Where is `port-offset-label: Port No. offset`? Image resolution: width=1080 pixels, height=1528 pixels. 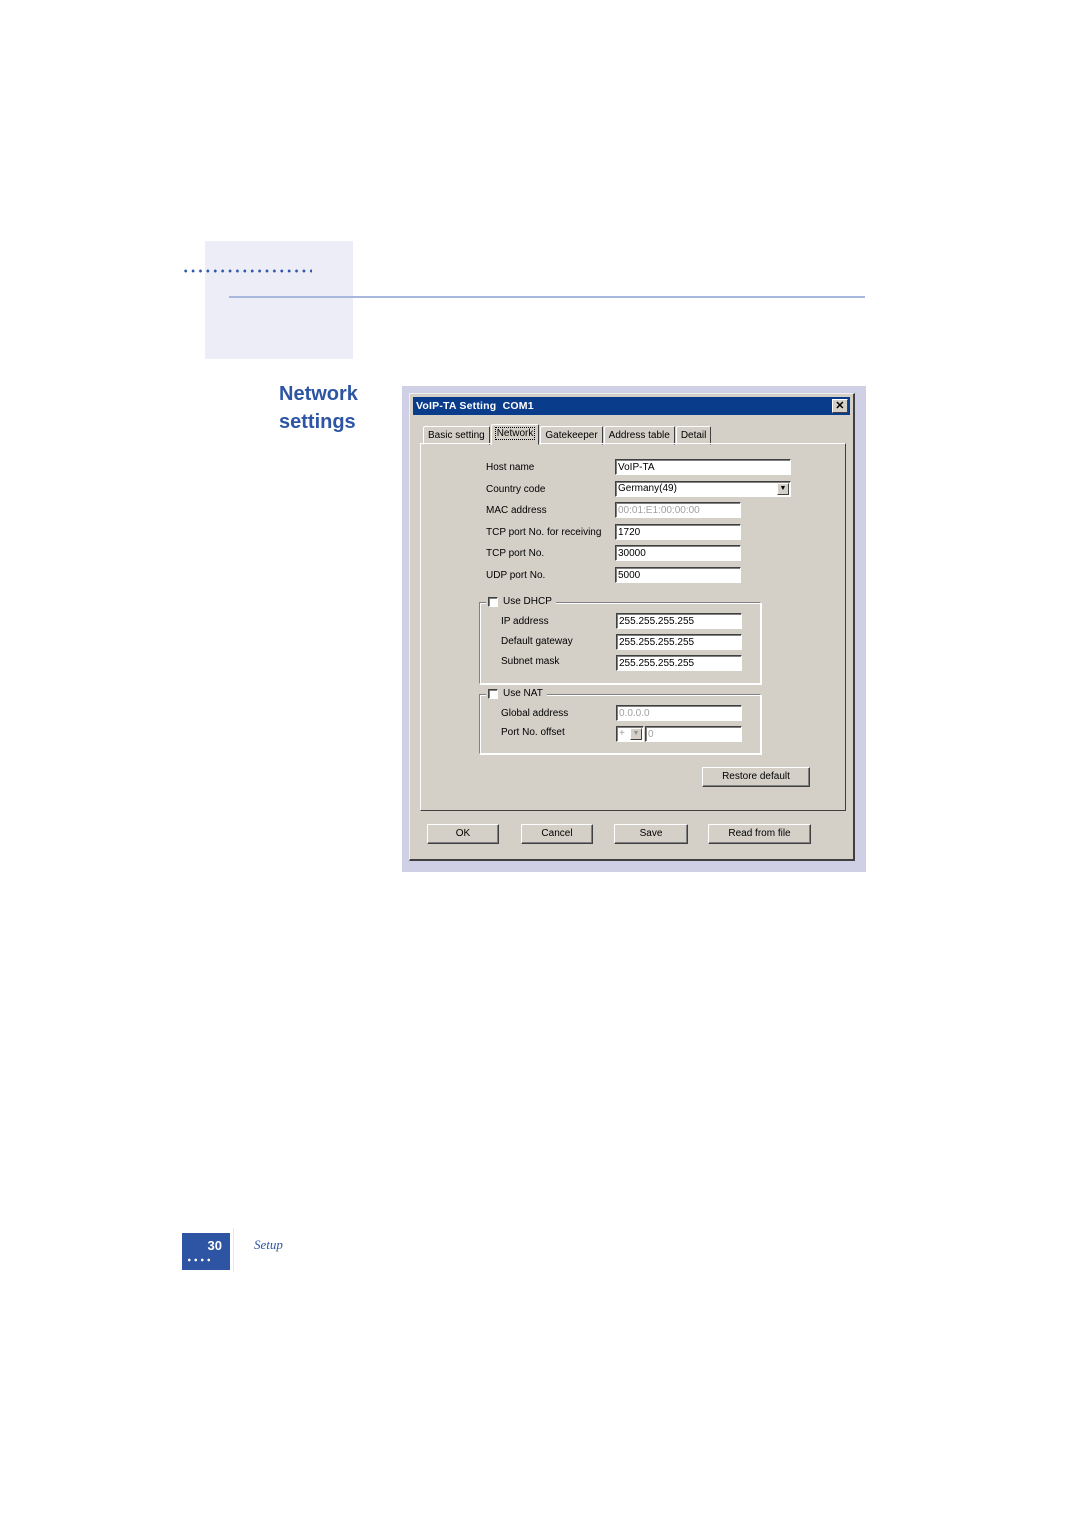 port-offset-label: Port No. offset is located at coordinates (533, 732).